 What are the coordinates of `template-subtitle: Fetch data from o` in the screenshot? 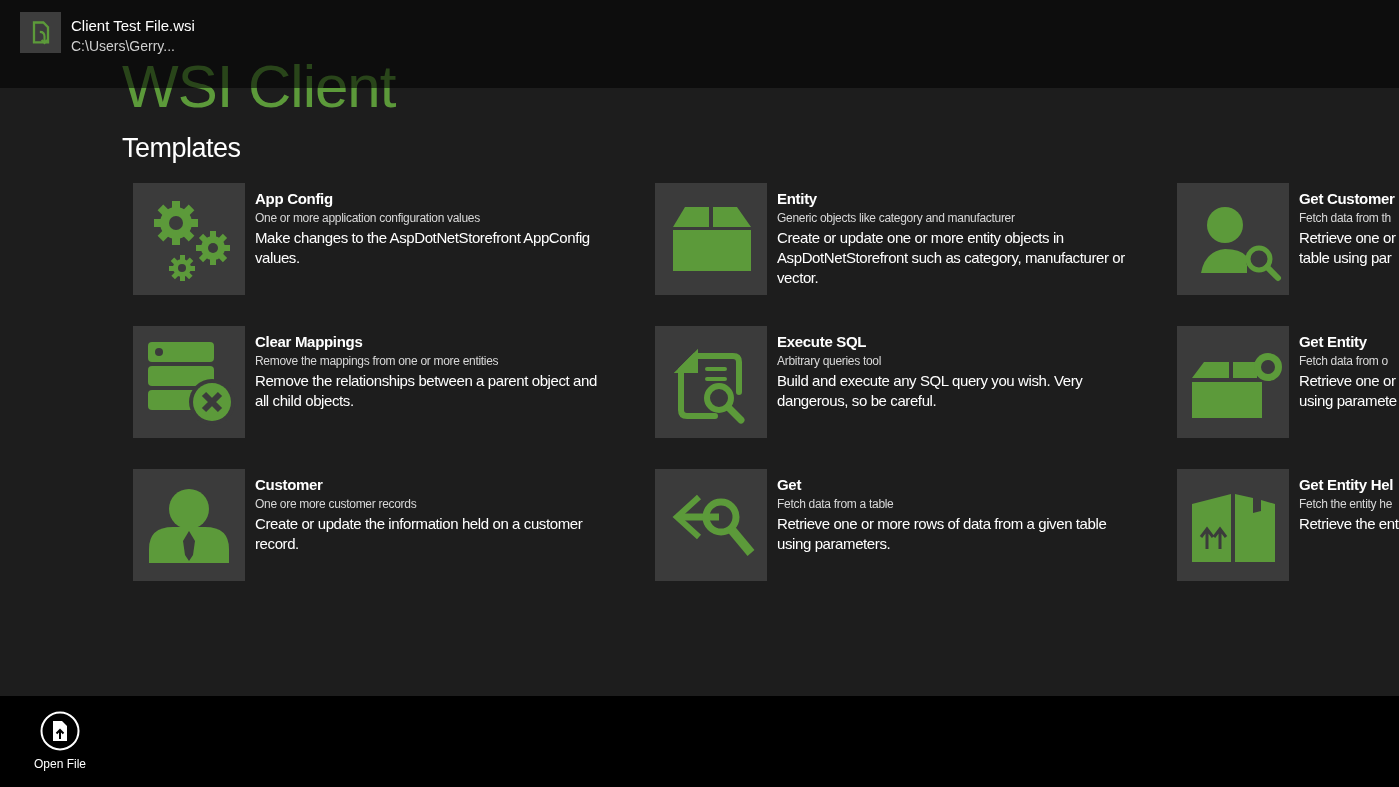 It's located at (1344, 361).